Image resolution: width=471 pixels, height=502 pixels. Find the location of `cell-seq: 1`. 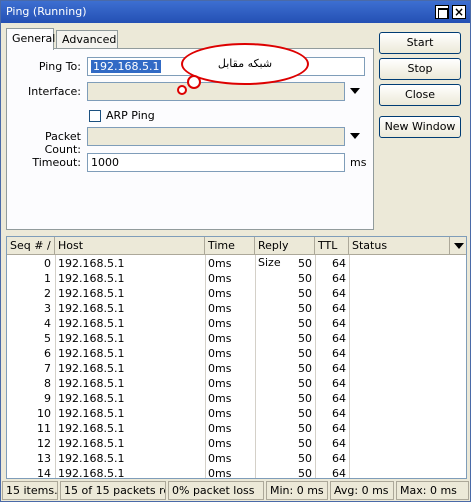

cell-seq: 1 is located at coordinates (47, 278).